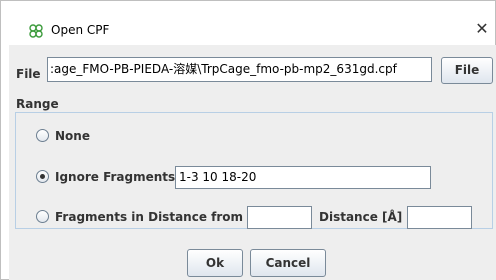 The height and width of the screenshot is (280, 496). What do you see at coordinates (42, 176) in the screenshot?
I see `ignore-fragments-radio` at bounding box center [42, 176].